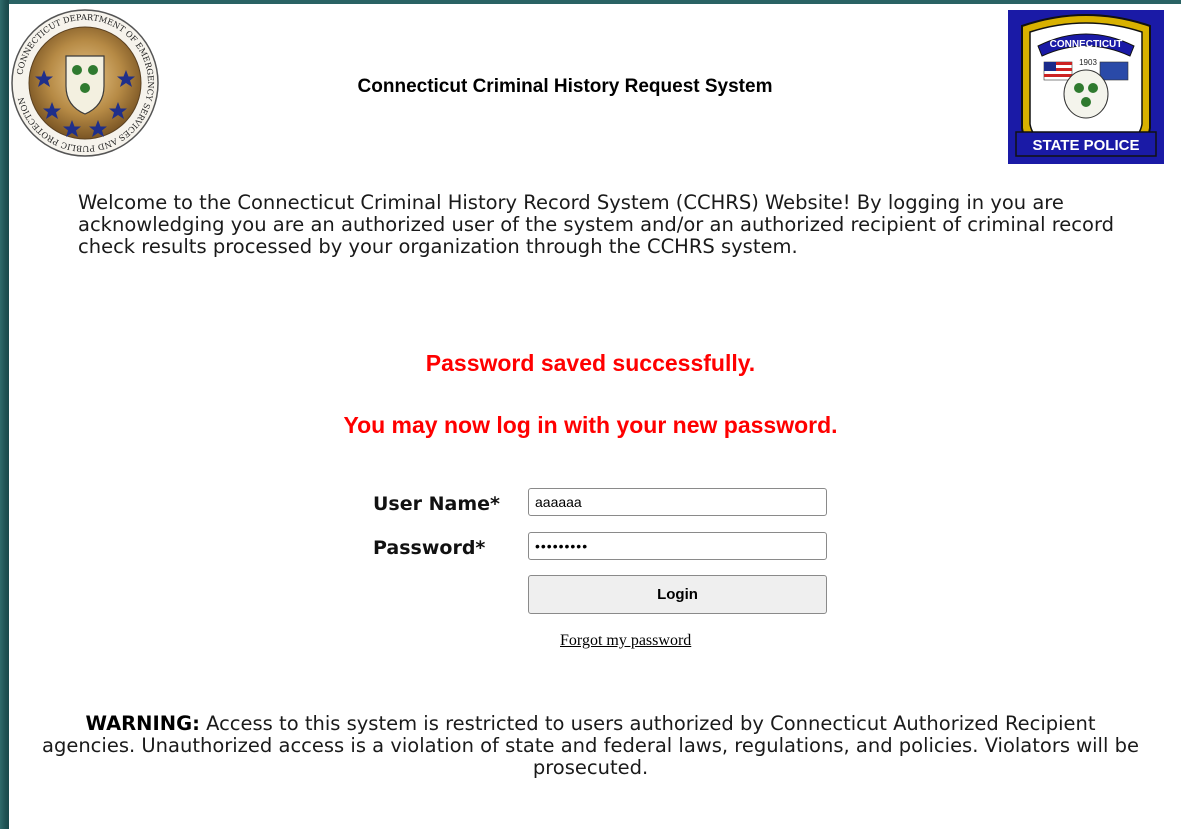  What do you see at coordinates (677, 502) in the screenshot?
I see `username-input` at bounding box center [677, 502].